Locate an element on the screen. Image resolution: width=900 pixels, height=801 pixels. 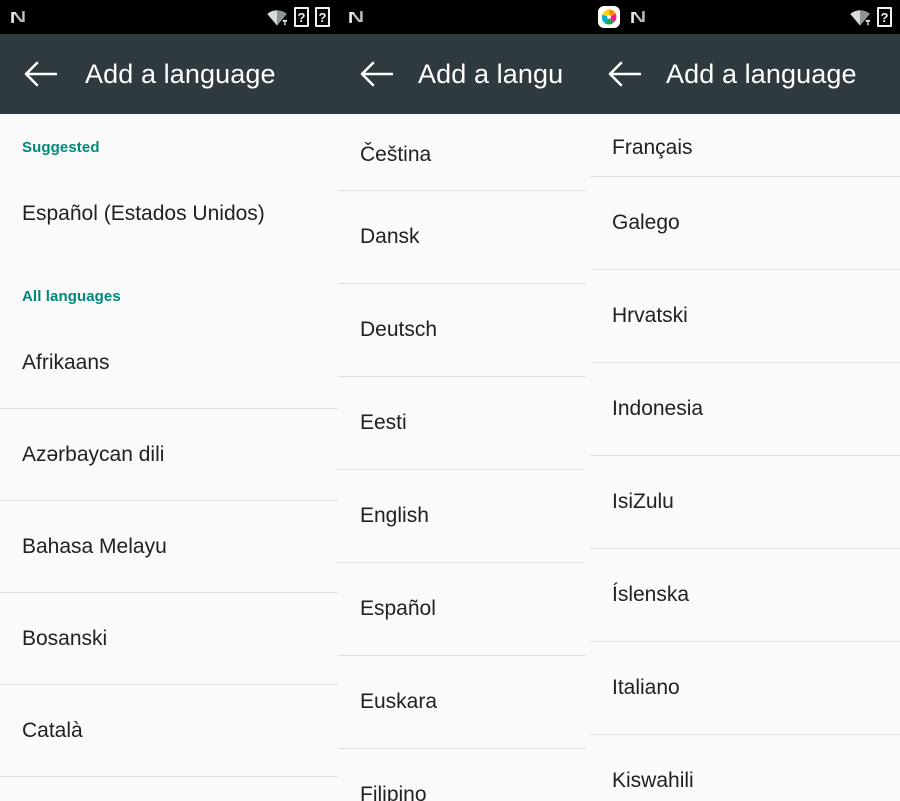
section-header-suggested: Suggested is located at coordinates (61, 147).